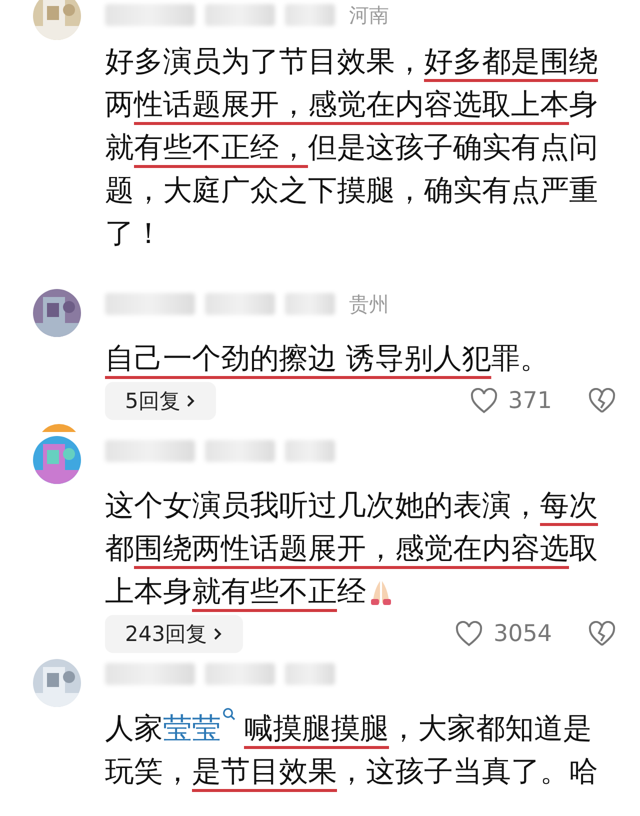 The image size is (640, 816). Describe the element at coordinates (530, 401) in the screenshot. I see `like-count: 371` at that location.